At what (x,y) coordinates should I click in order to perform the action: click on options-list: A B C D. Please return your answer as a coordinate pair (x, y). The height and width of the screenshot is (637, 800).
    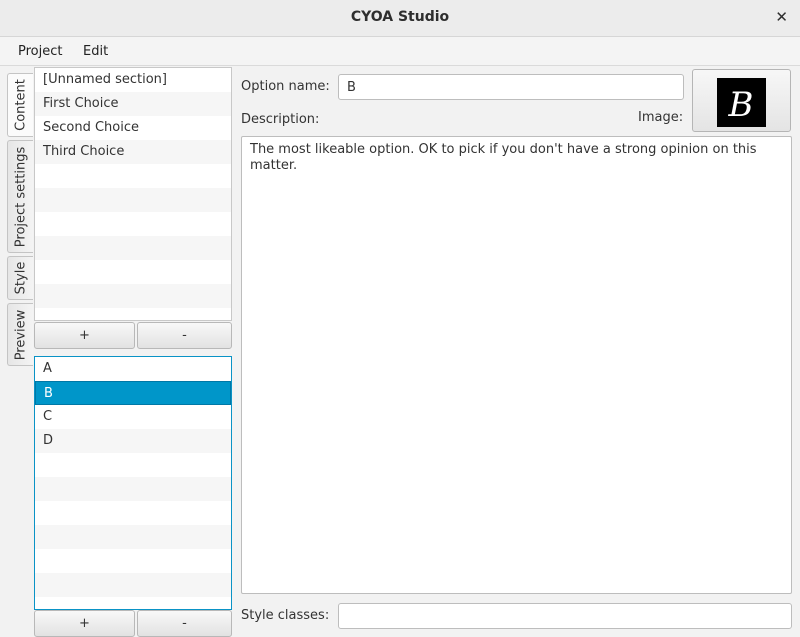
    Looking at the image, I should click on (133, 483).